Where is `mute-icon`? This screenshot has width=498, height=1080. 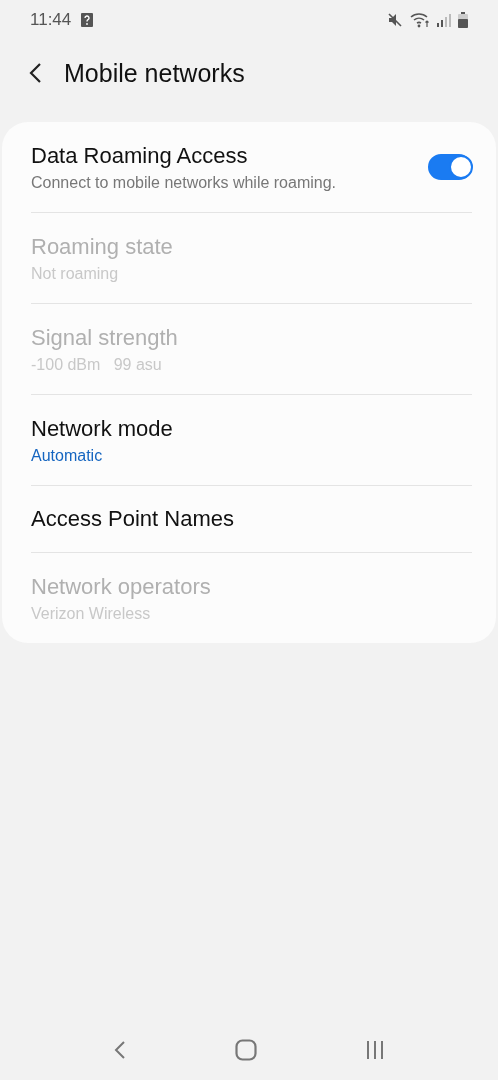 mute-icon is located at coordinates (395, 20).